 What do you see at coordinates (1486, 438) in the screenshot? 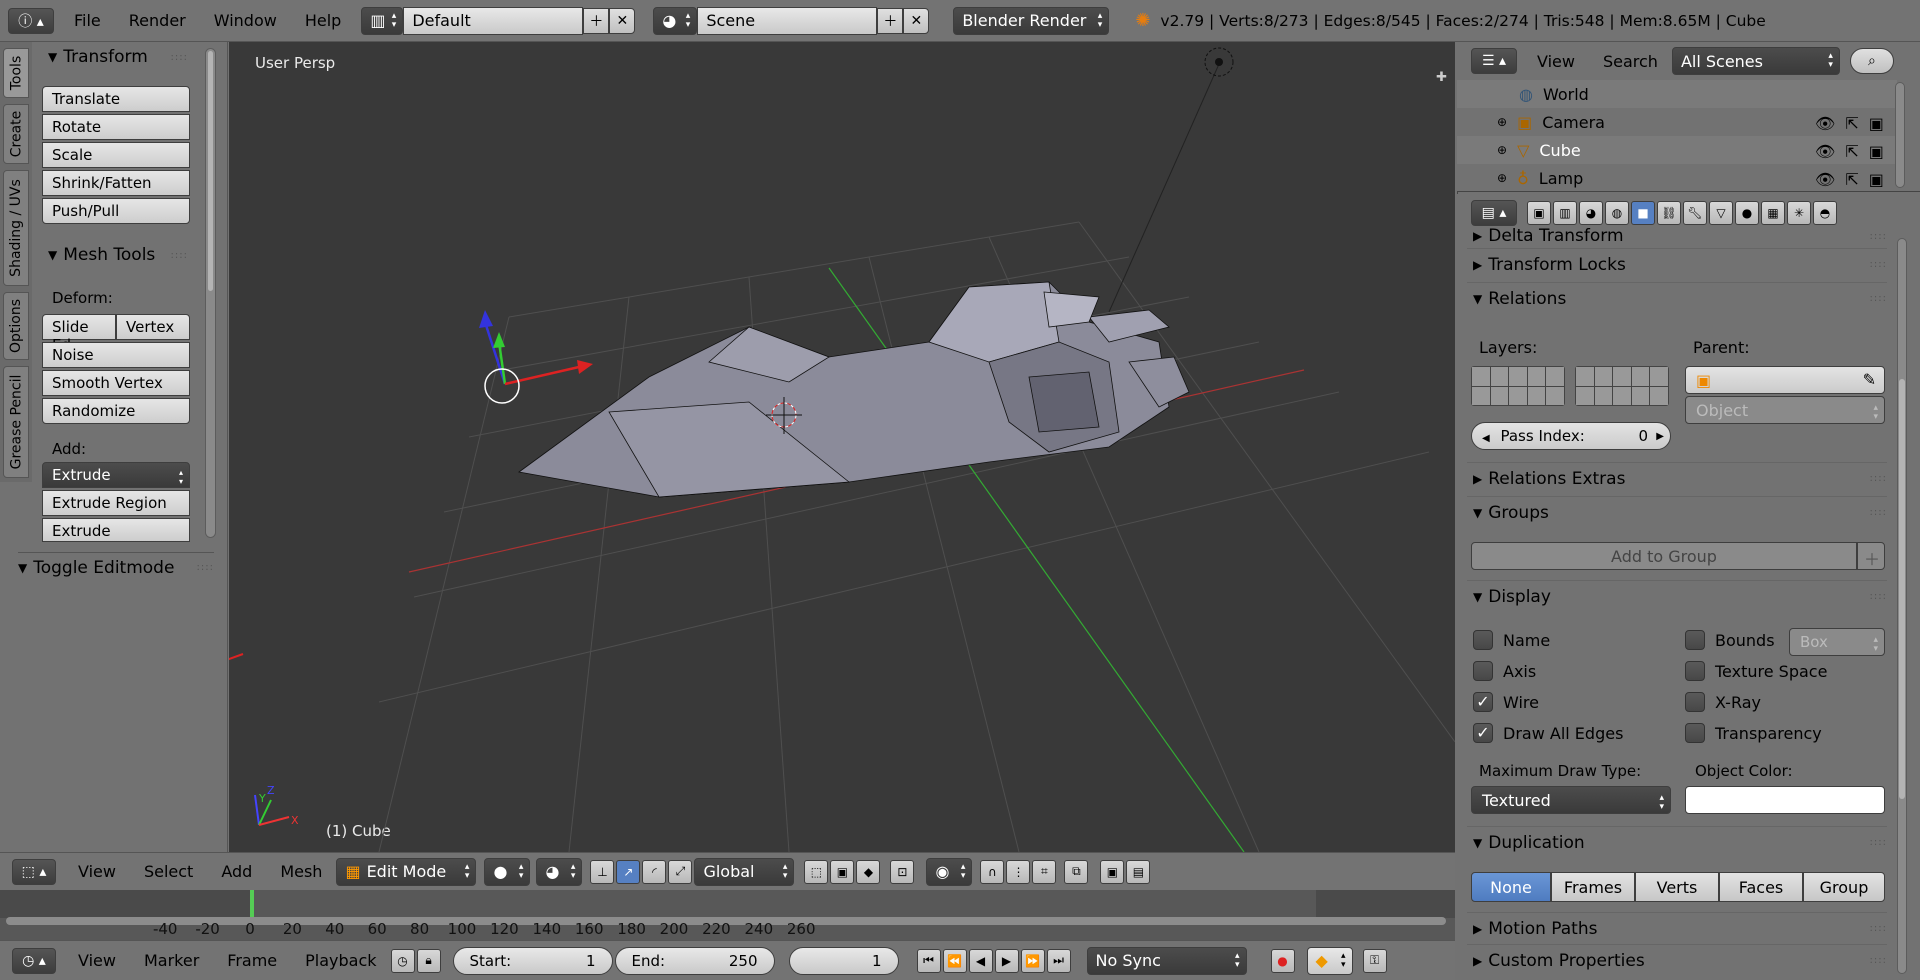
I see `decrement-icon: ◀` at bounding box center [1486, 438].